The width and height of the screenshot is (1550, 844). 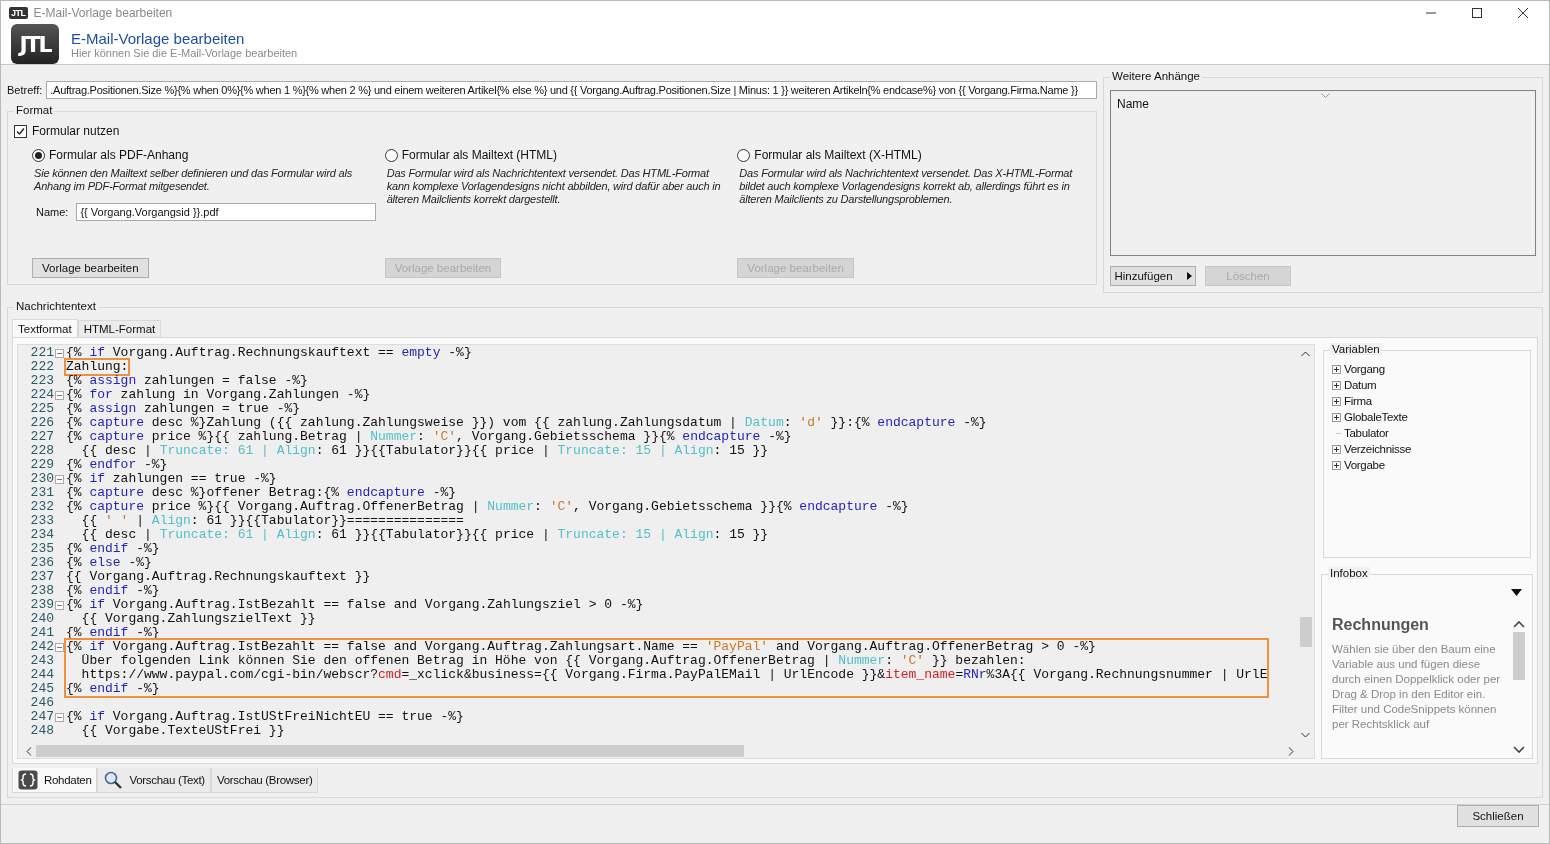 I want to click on scroll-down-icon, so click(x=1519, y=750).